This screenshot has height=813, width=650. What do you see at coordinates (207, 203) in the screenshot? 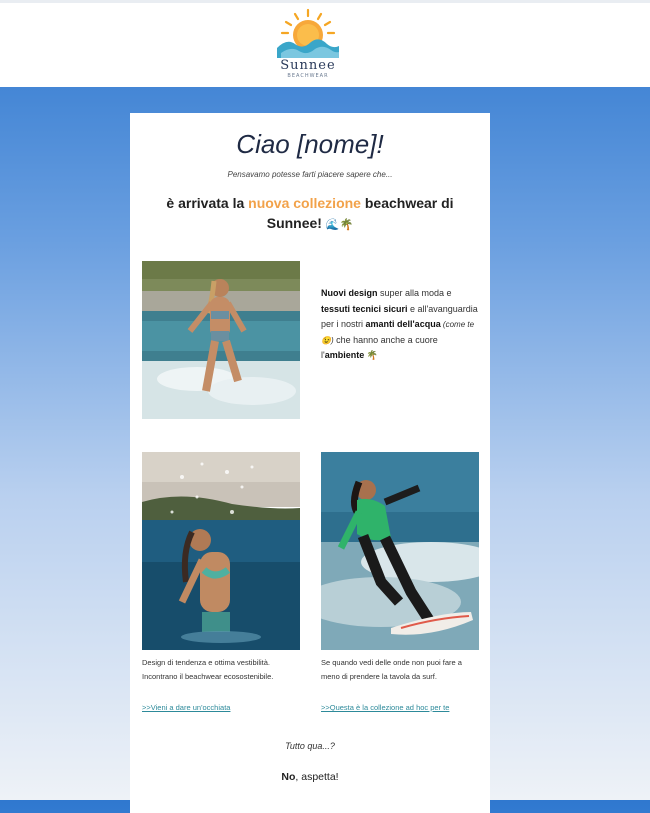
I see `headline-pre: è arrivata la` at bounding box center [207, 203].